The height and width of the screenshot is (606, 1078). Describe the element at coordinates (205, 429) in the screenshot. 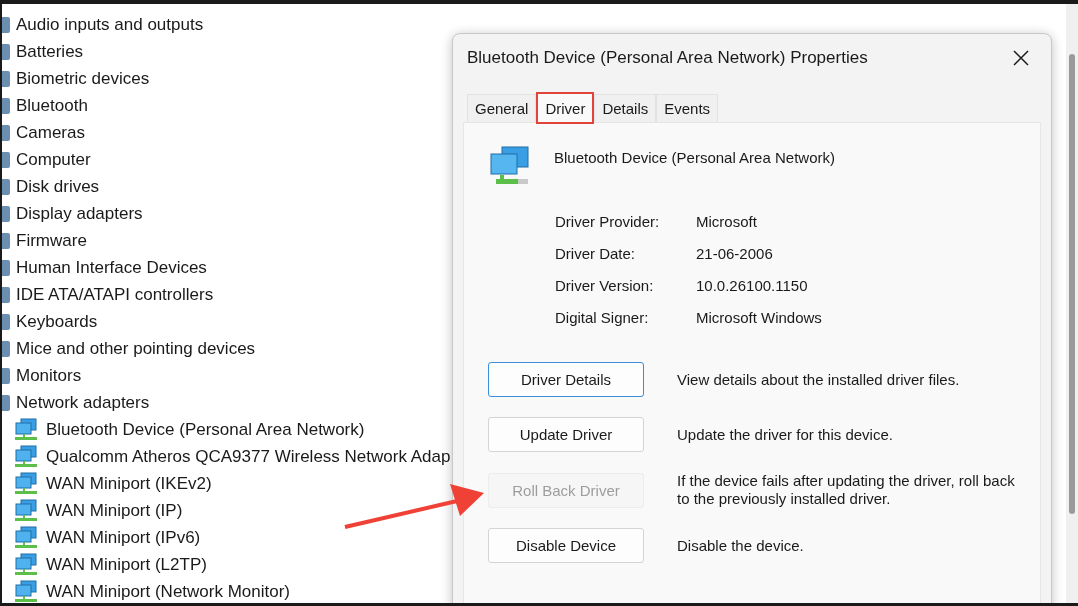

I see `tree-item: Bluetooth Device (Personal Area Network)` at that location.